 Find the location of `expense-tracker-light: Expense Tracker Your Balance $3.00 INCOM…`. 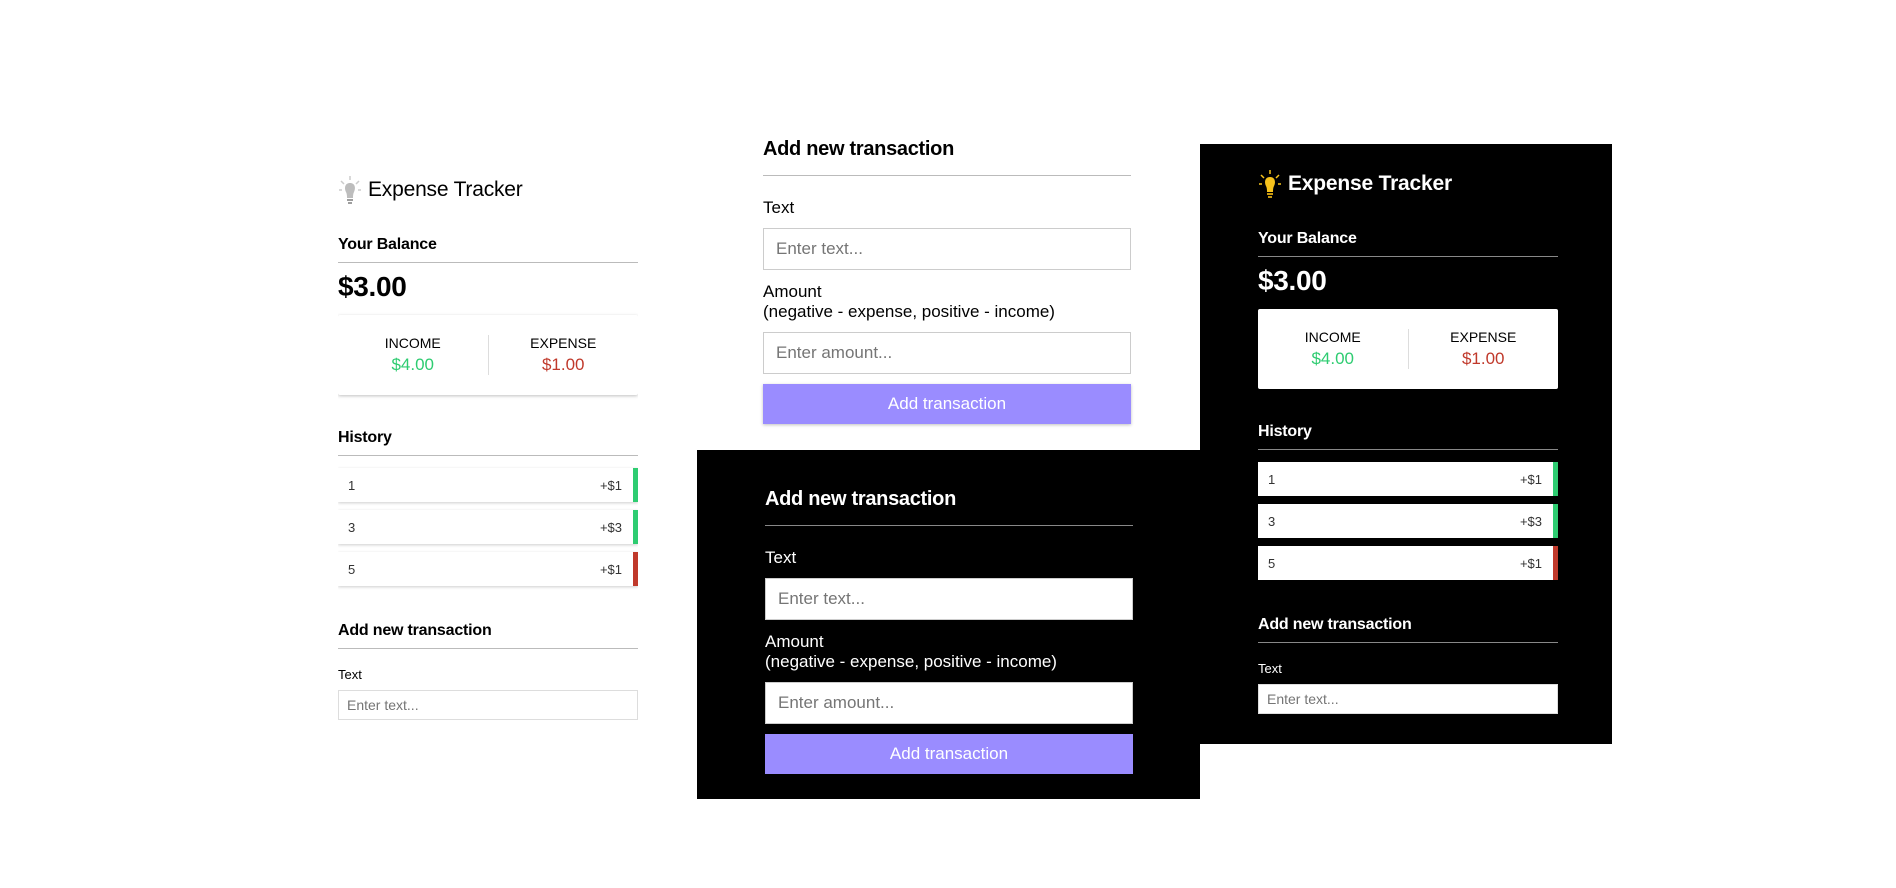

expense-tracker-light: Expense Tracker Your Balance $3.00 INCOM… is located at coordinates (488, 445).